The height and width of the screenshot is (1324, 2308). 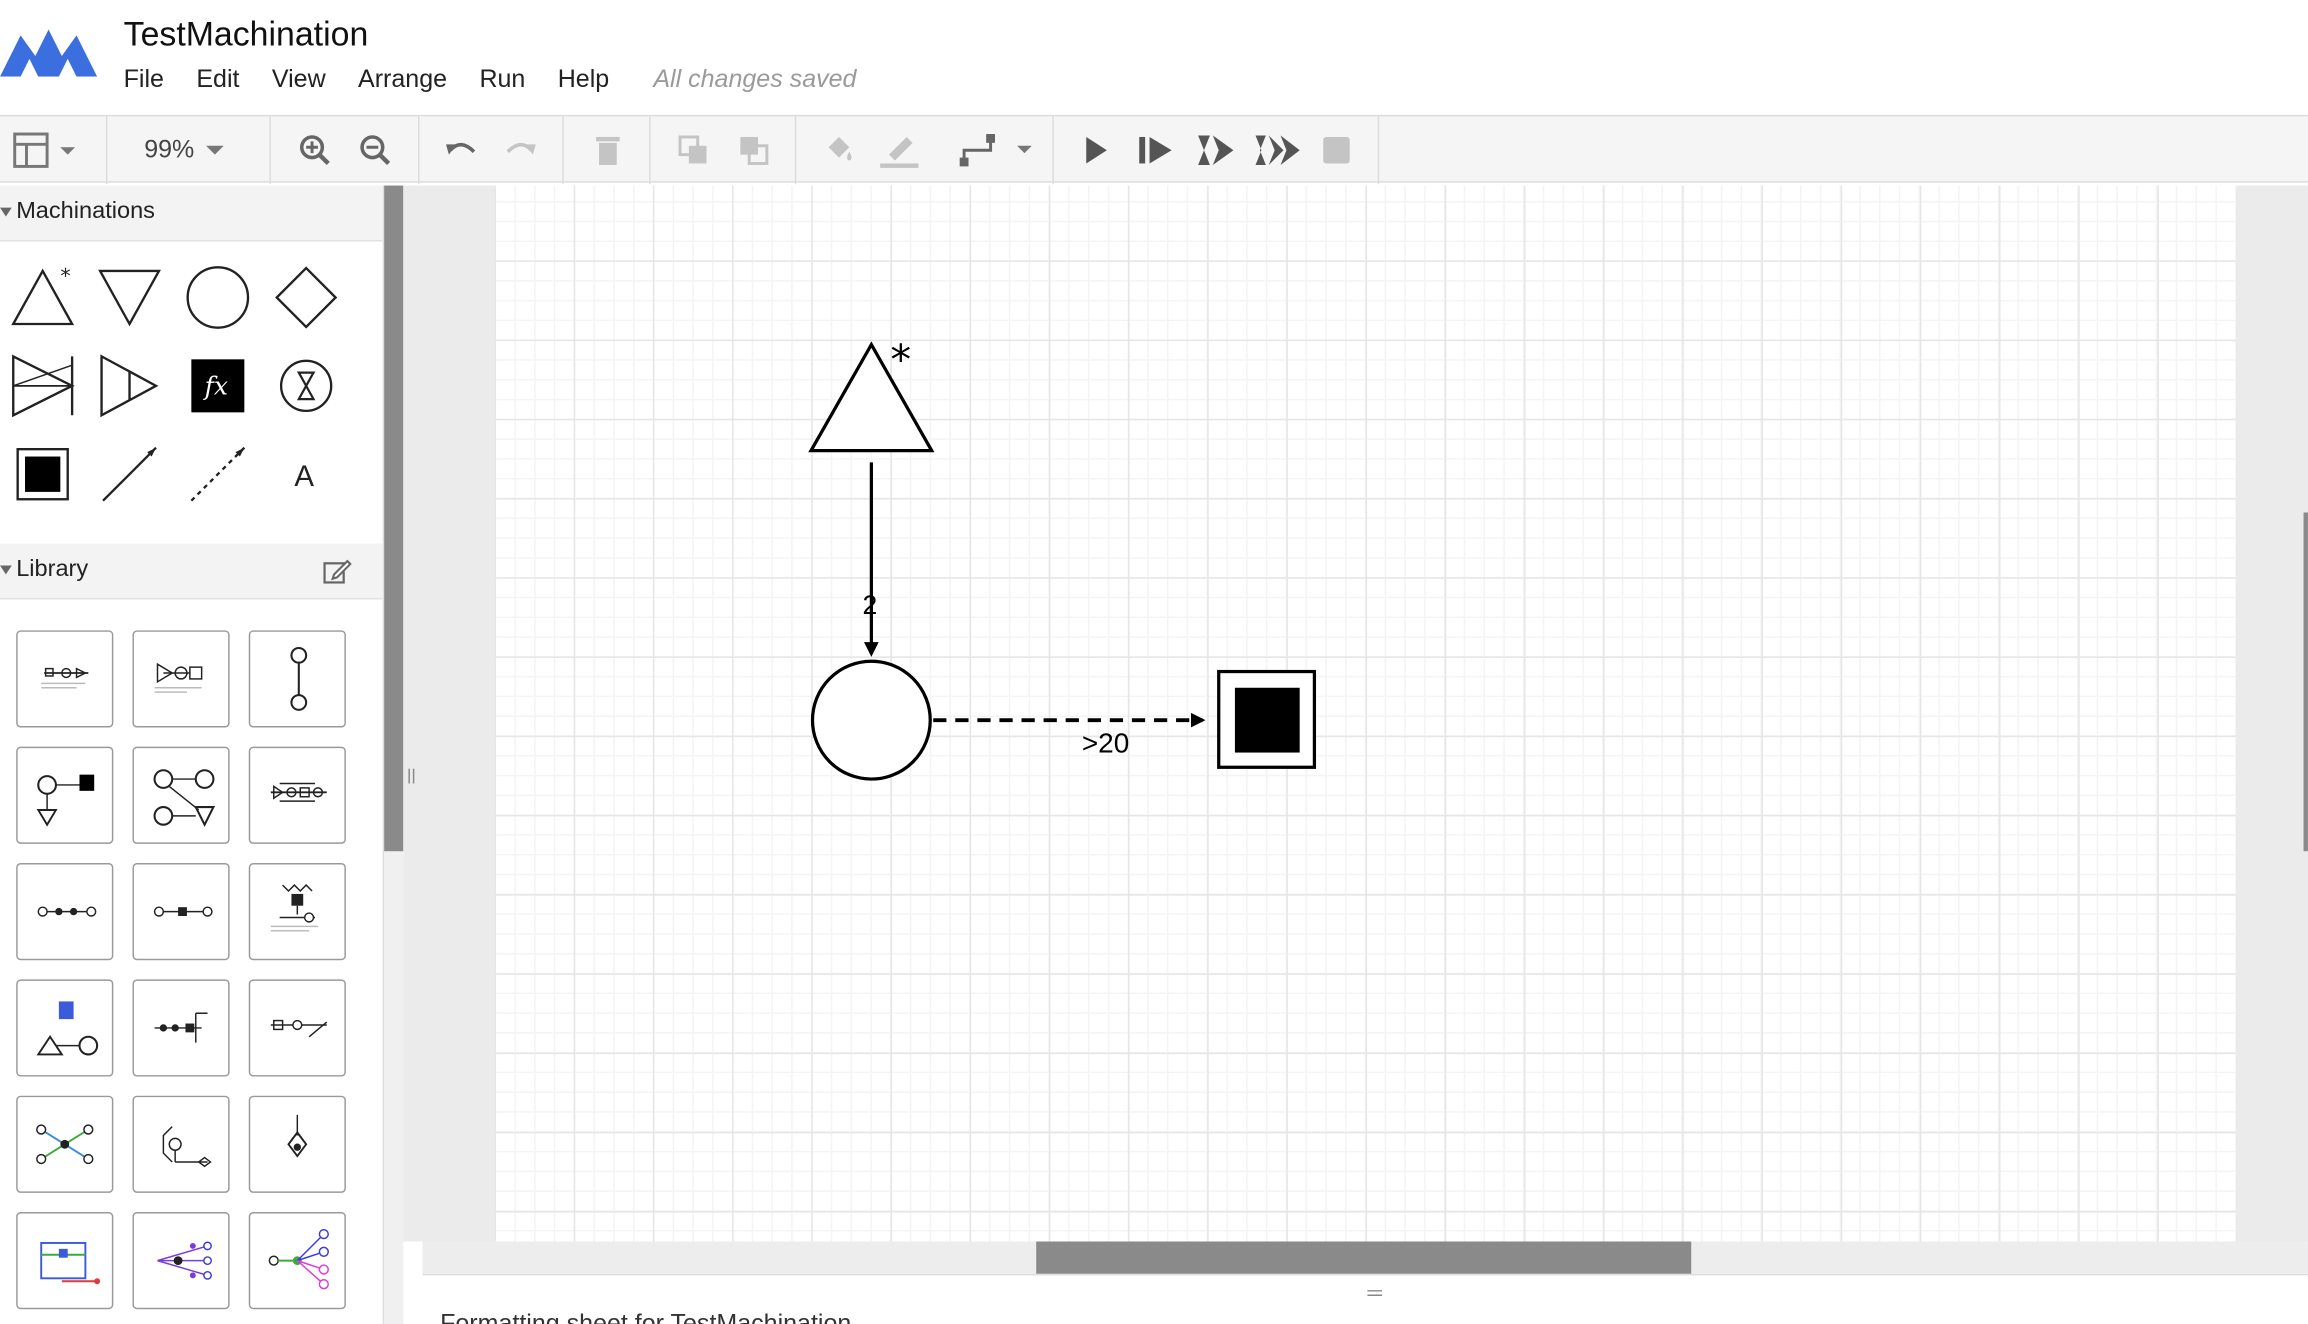 I want to click on end-condition-node, so click(x=1267, y=719).